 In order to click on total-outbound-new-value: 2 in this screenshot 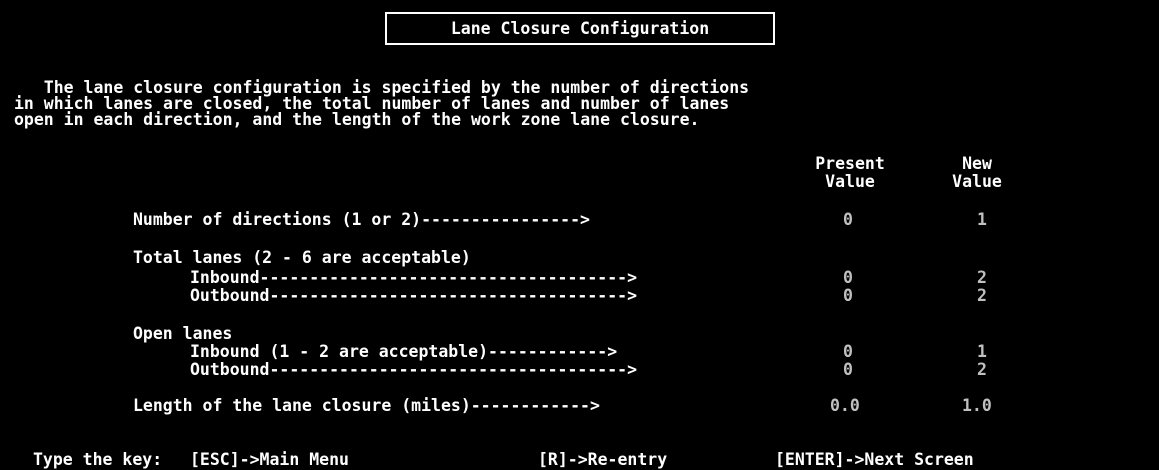, I will do `click(982, 295)`.